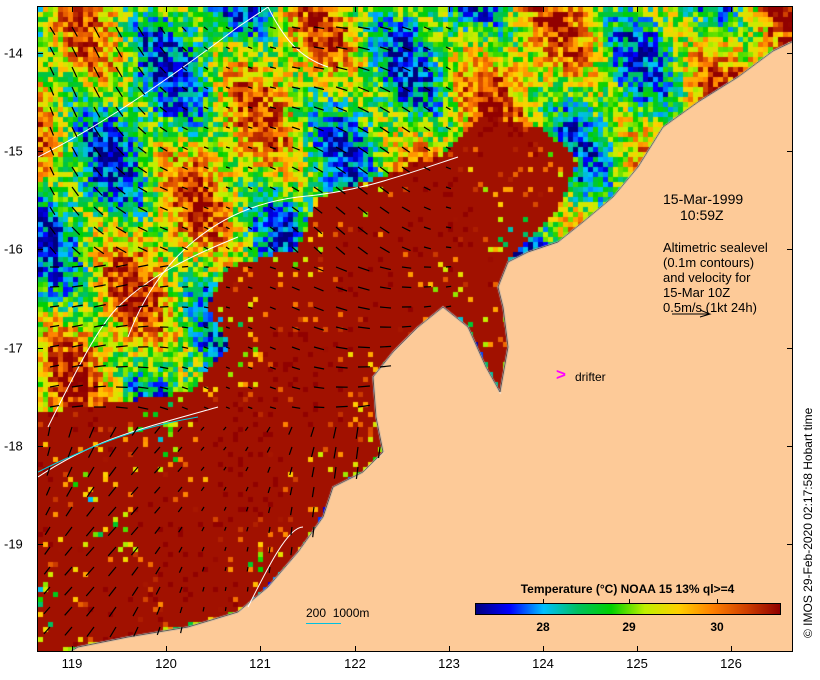 This screenshot has width=820, height=680. I want to click on sealevel-contour, so click(293, 247).